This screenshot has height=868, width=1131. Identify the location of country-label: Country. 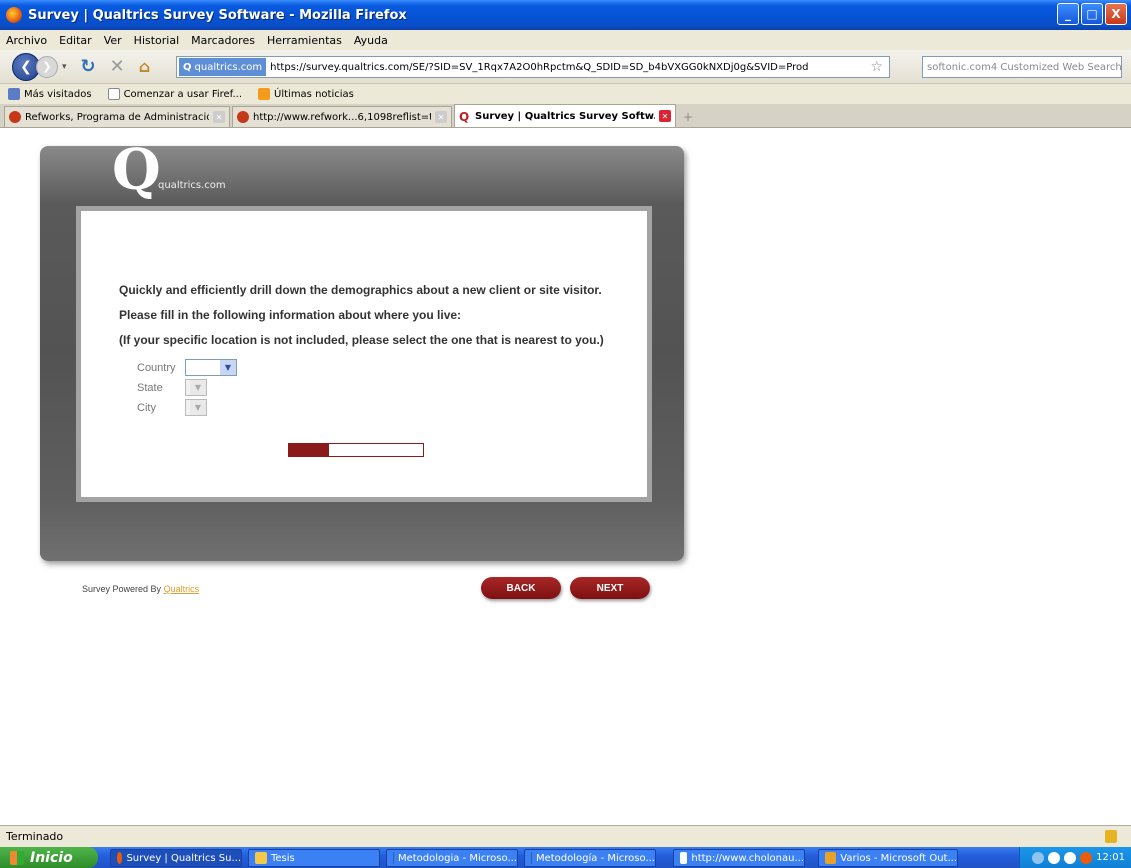
(156, 367).